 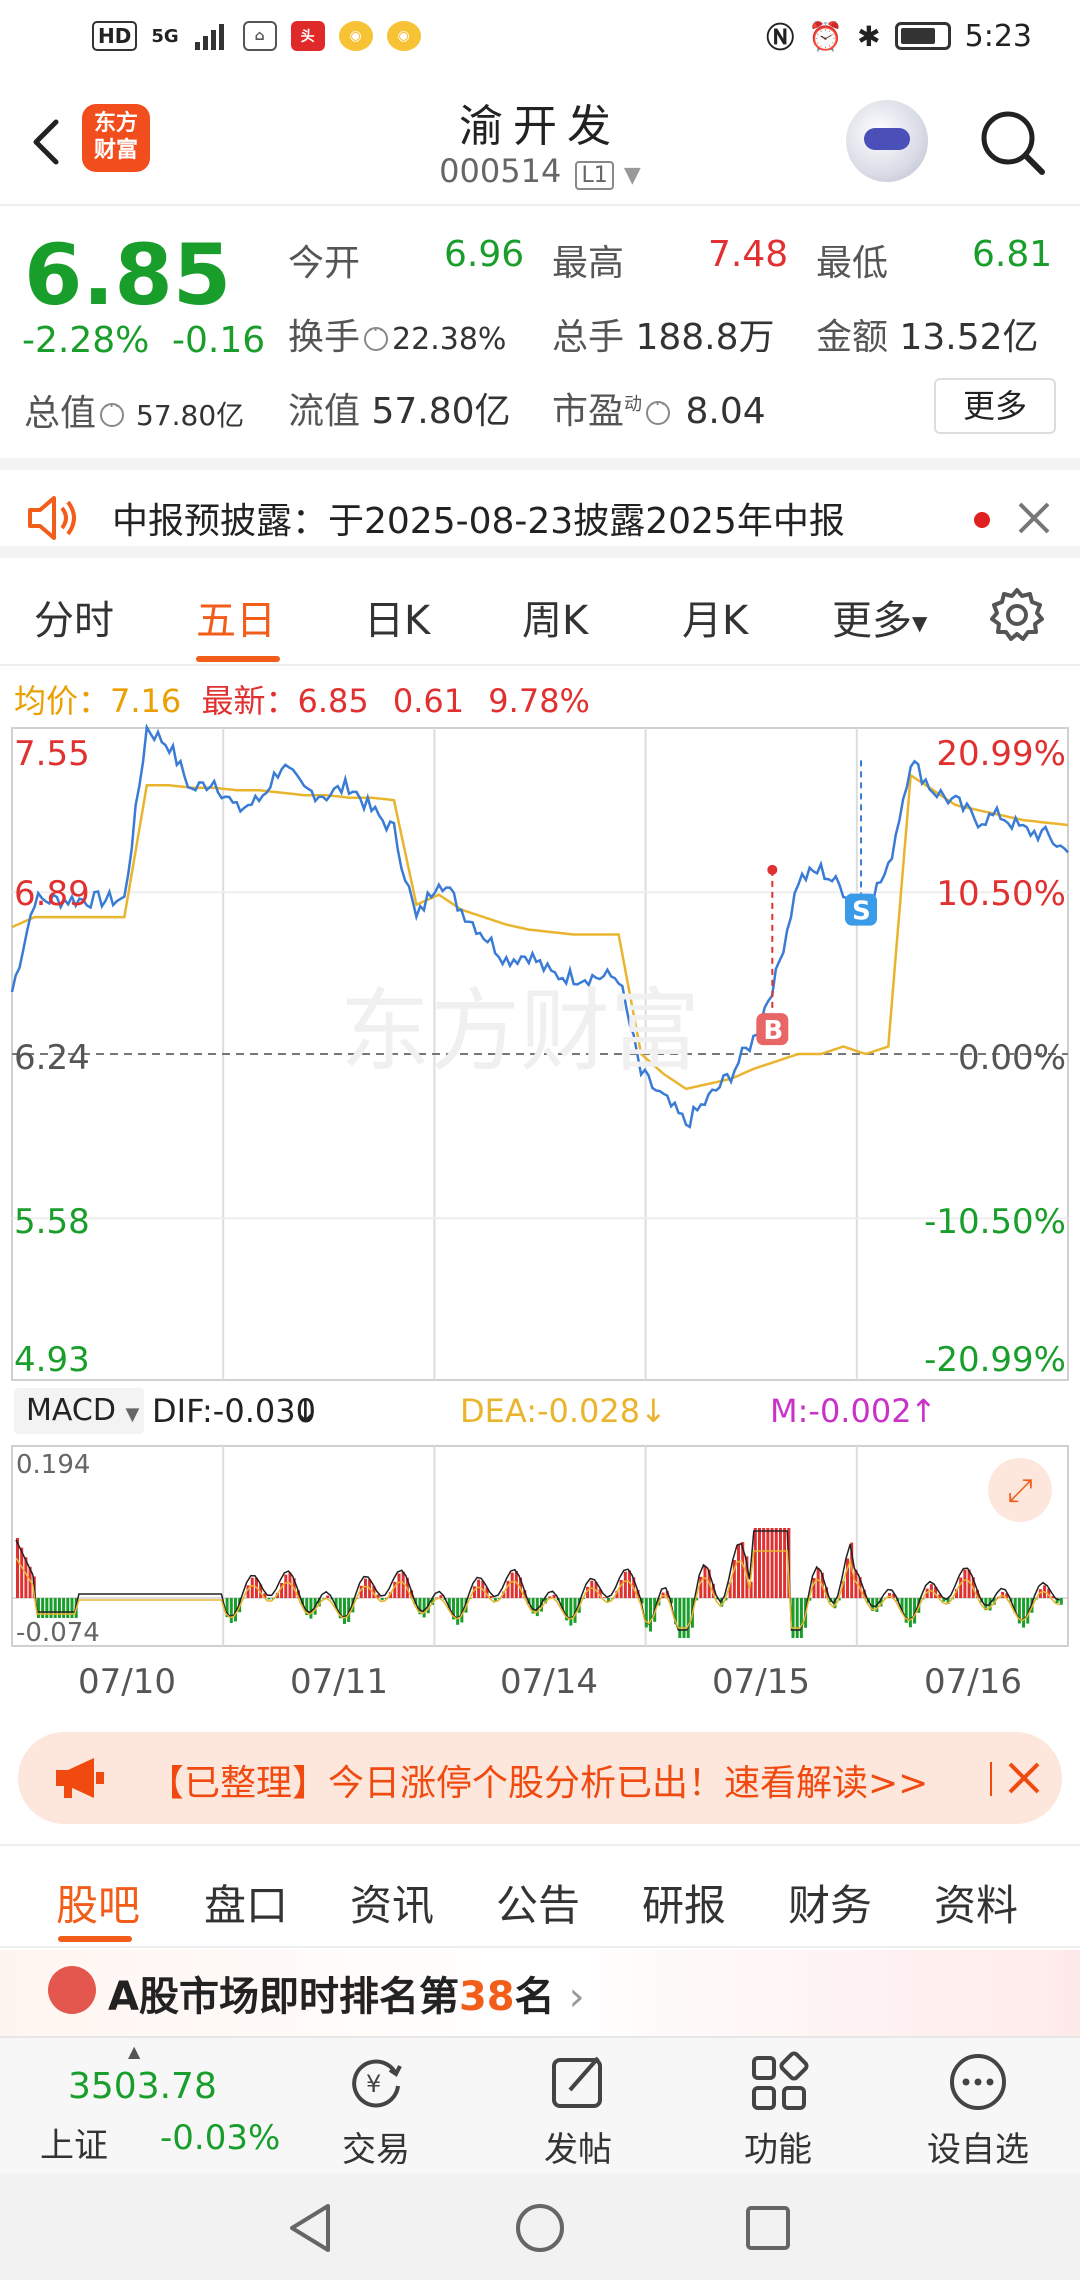 What do you see at coordinates (98, 1902) in the screenshot?
I see `tab-guba: 股吧` at bounding box center [98, 1902].